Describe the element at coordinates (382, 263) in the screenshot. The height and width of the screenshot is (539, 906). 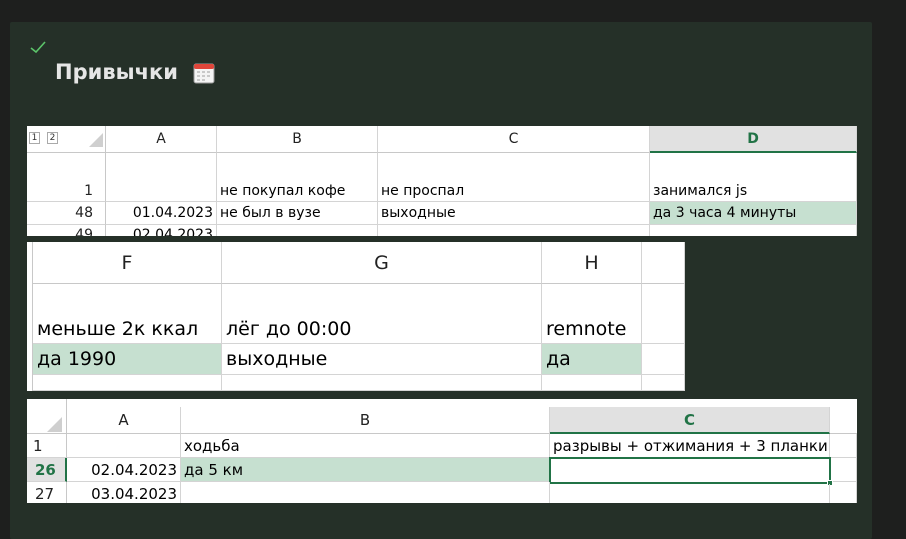
I see `column-header-g: G` at that location.